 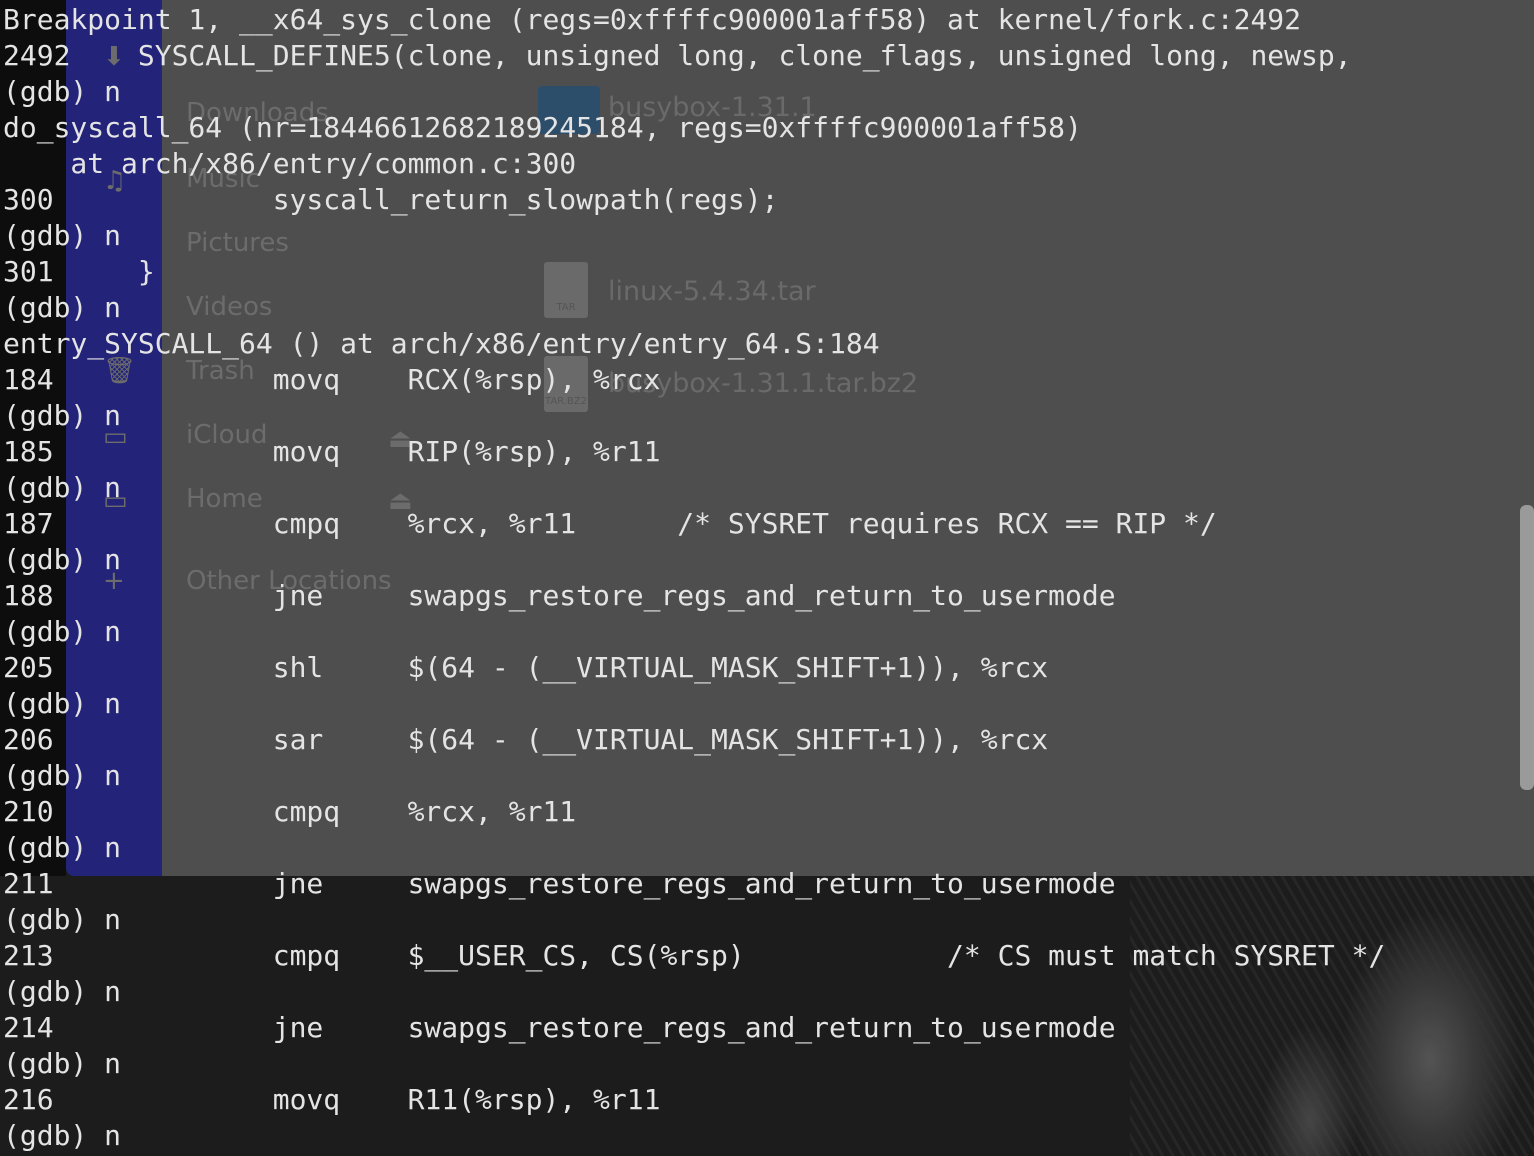 I want to click on terminal-line: 184 movq RCX(%rsp), %rcx, so click(x=332, y=379).